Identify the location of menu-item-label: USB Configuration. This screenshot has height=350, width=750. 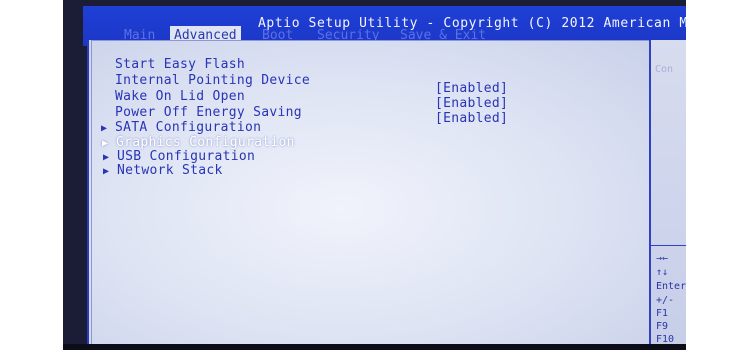
(186, 156).